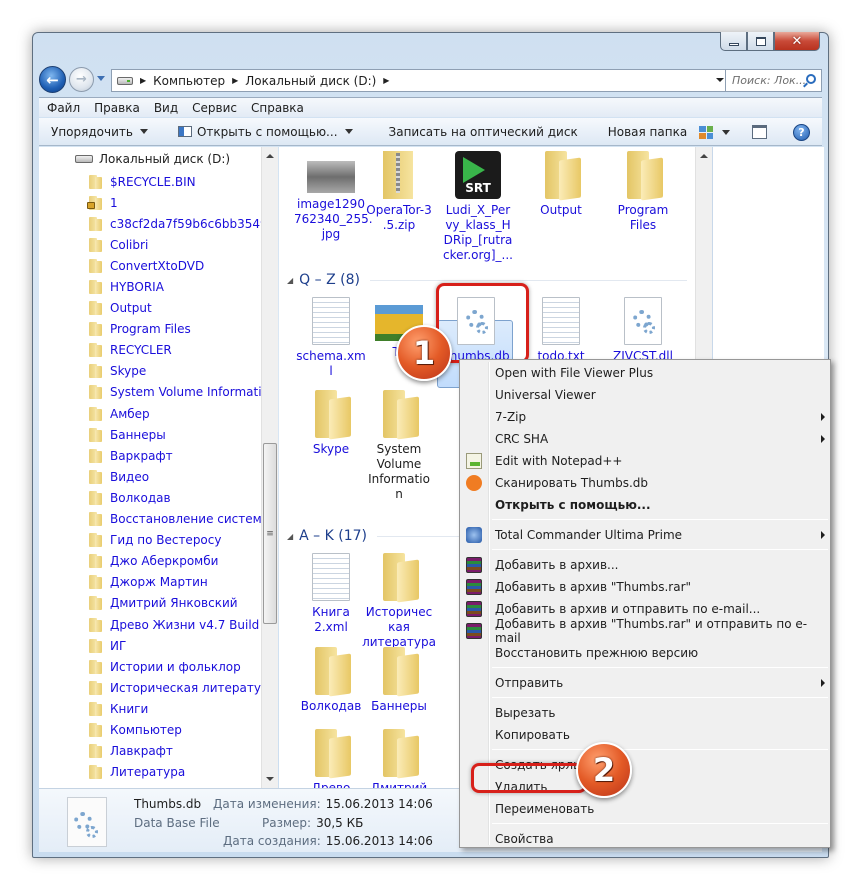  What do you see at coordinates (175, 476) in the screenshot?
I see `nav-folder-item: Видео` at bounding box center [175, 476].